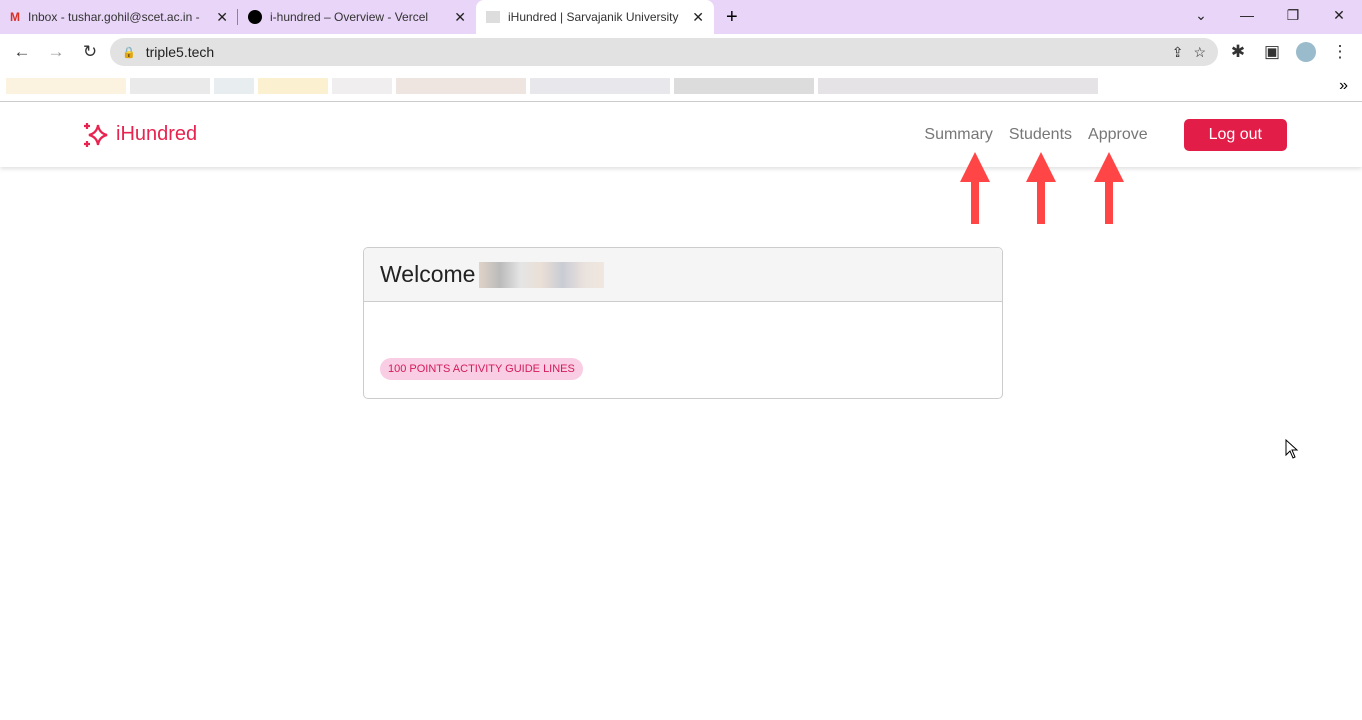 The image size is (1362, 720). What do you see at coordinates (1178, 52) in the screenshot?
I see `share-icon: ⇪` at bounding box center [1178, 52].